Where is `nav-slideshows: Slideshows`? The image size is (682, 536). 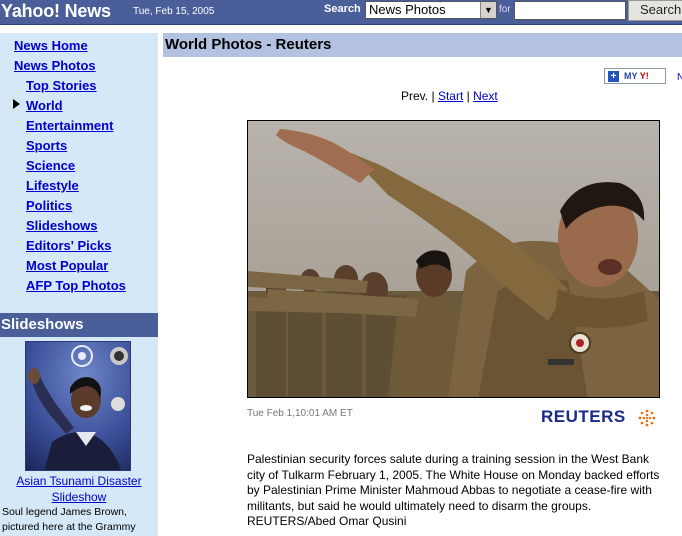
nav-slideshows: Slideshows is located at coordinates (62, 225).